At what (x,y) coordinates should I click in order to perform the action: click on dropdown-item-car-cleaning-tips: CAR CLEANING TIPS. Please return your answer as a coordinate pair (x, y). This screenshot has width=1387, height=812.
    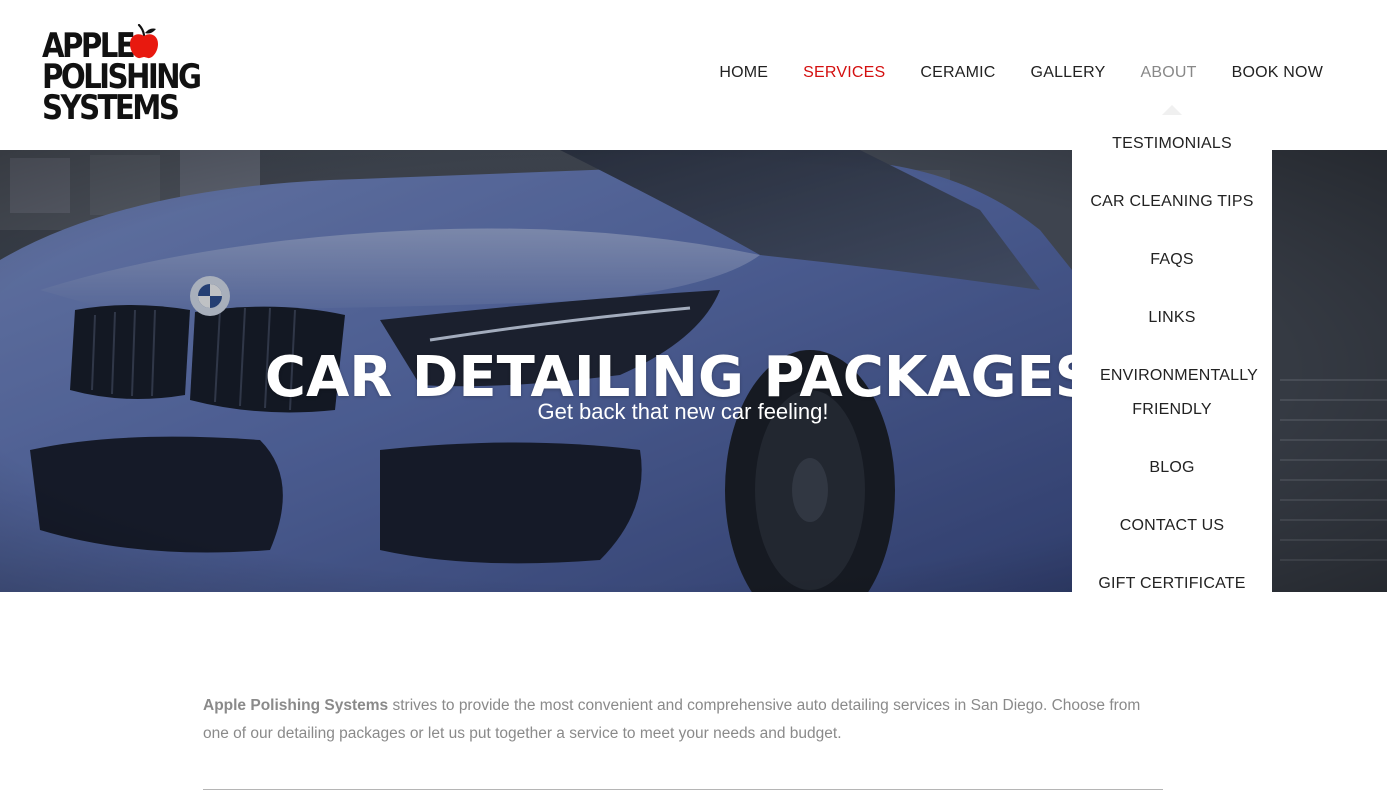
    Looking at the image, I should click on (1172, 202).